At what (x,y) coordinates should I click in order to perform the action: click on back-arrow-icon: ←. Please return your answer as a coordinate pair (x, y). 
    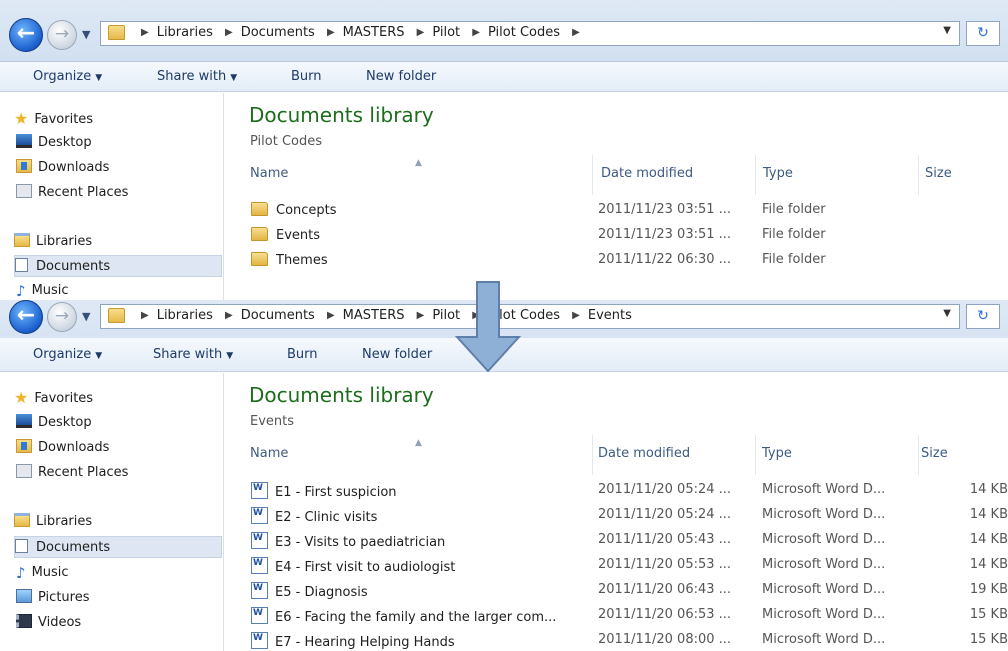
    Looking at the image, I should click on (26, 33).